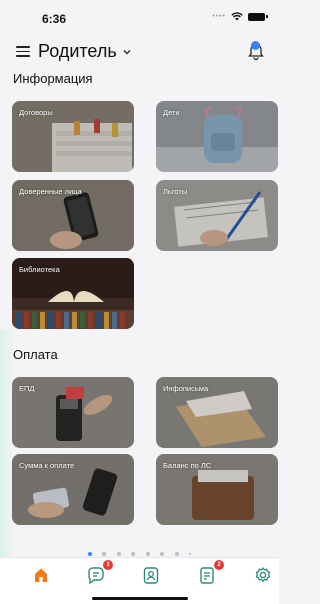 The height and width of the screenshot is (604, 320). What do you see at coordinates (217, 412) in the screenshot?
I see `tile-info-letters: Инфописьма` at bounding box center [217, 412].